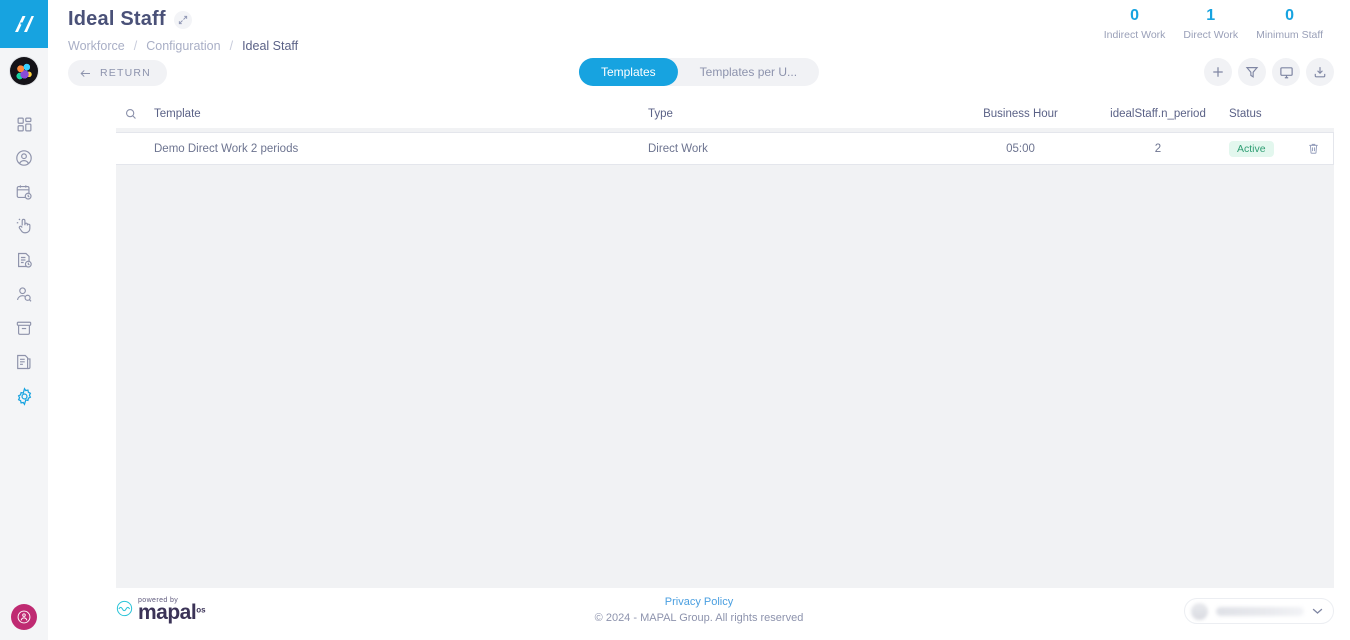 This screenshot has width=1350, height=640. Describe the element at coordinates (96, 46) in the screenshot. I see `breadcrumb-item-workforce: Workforce` at that location.